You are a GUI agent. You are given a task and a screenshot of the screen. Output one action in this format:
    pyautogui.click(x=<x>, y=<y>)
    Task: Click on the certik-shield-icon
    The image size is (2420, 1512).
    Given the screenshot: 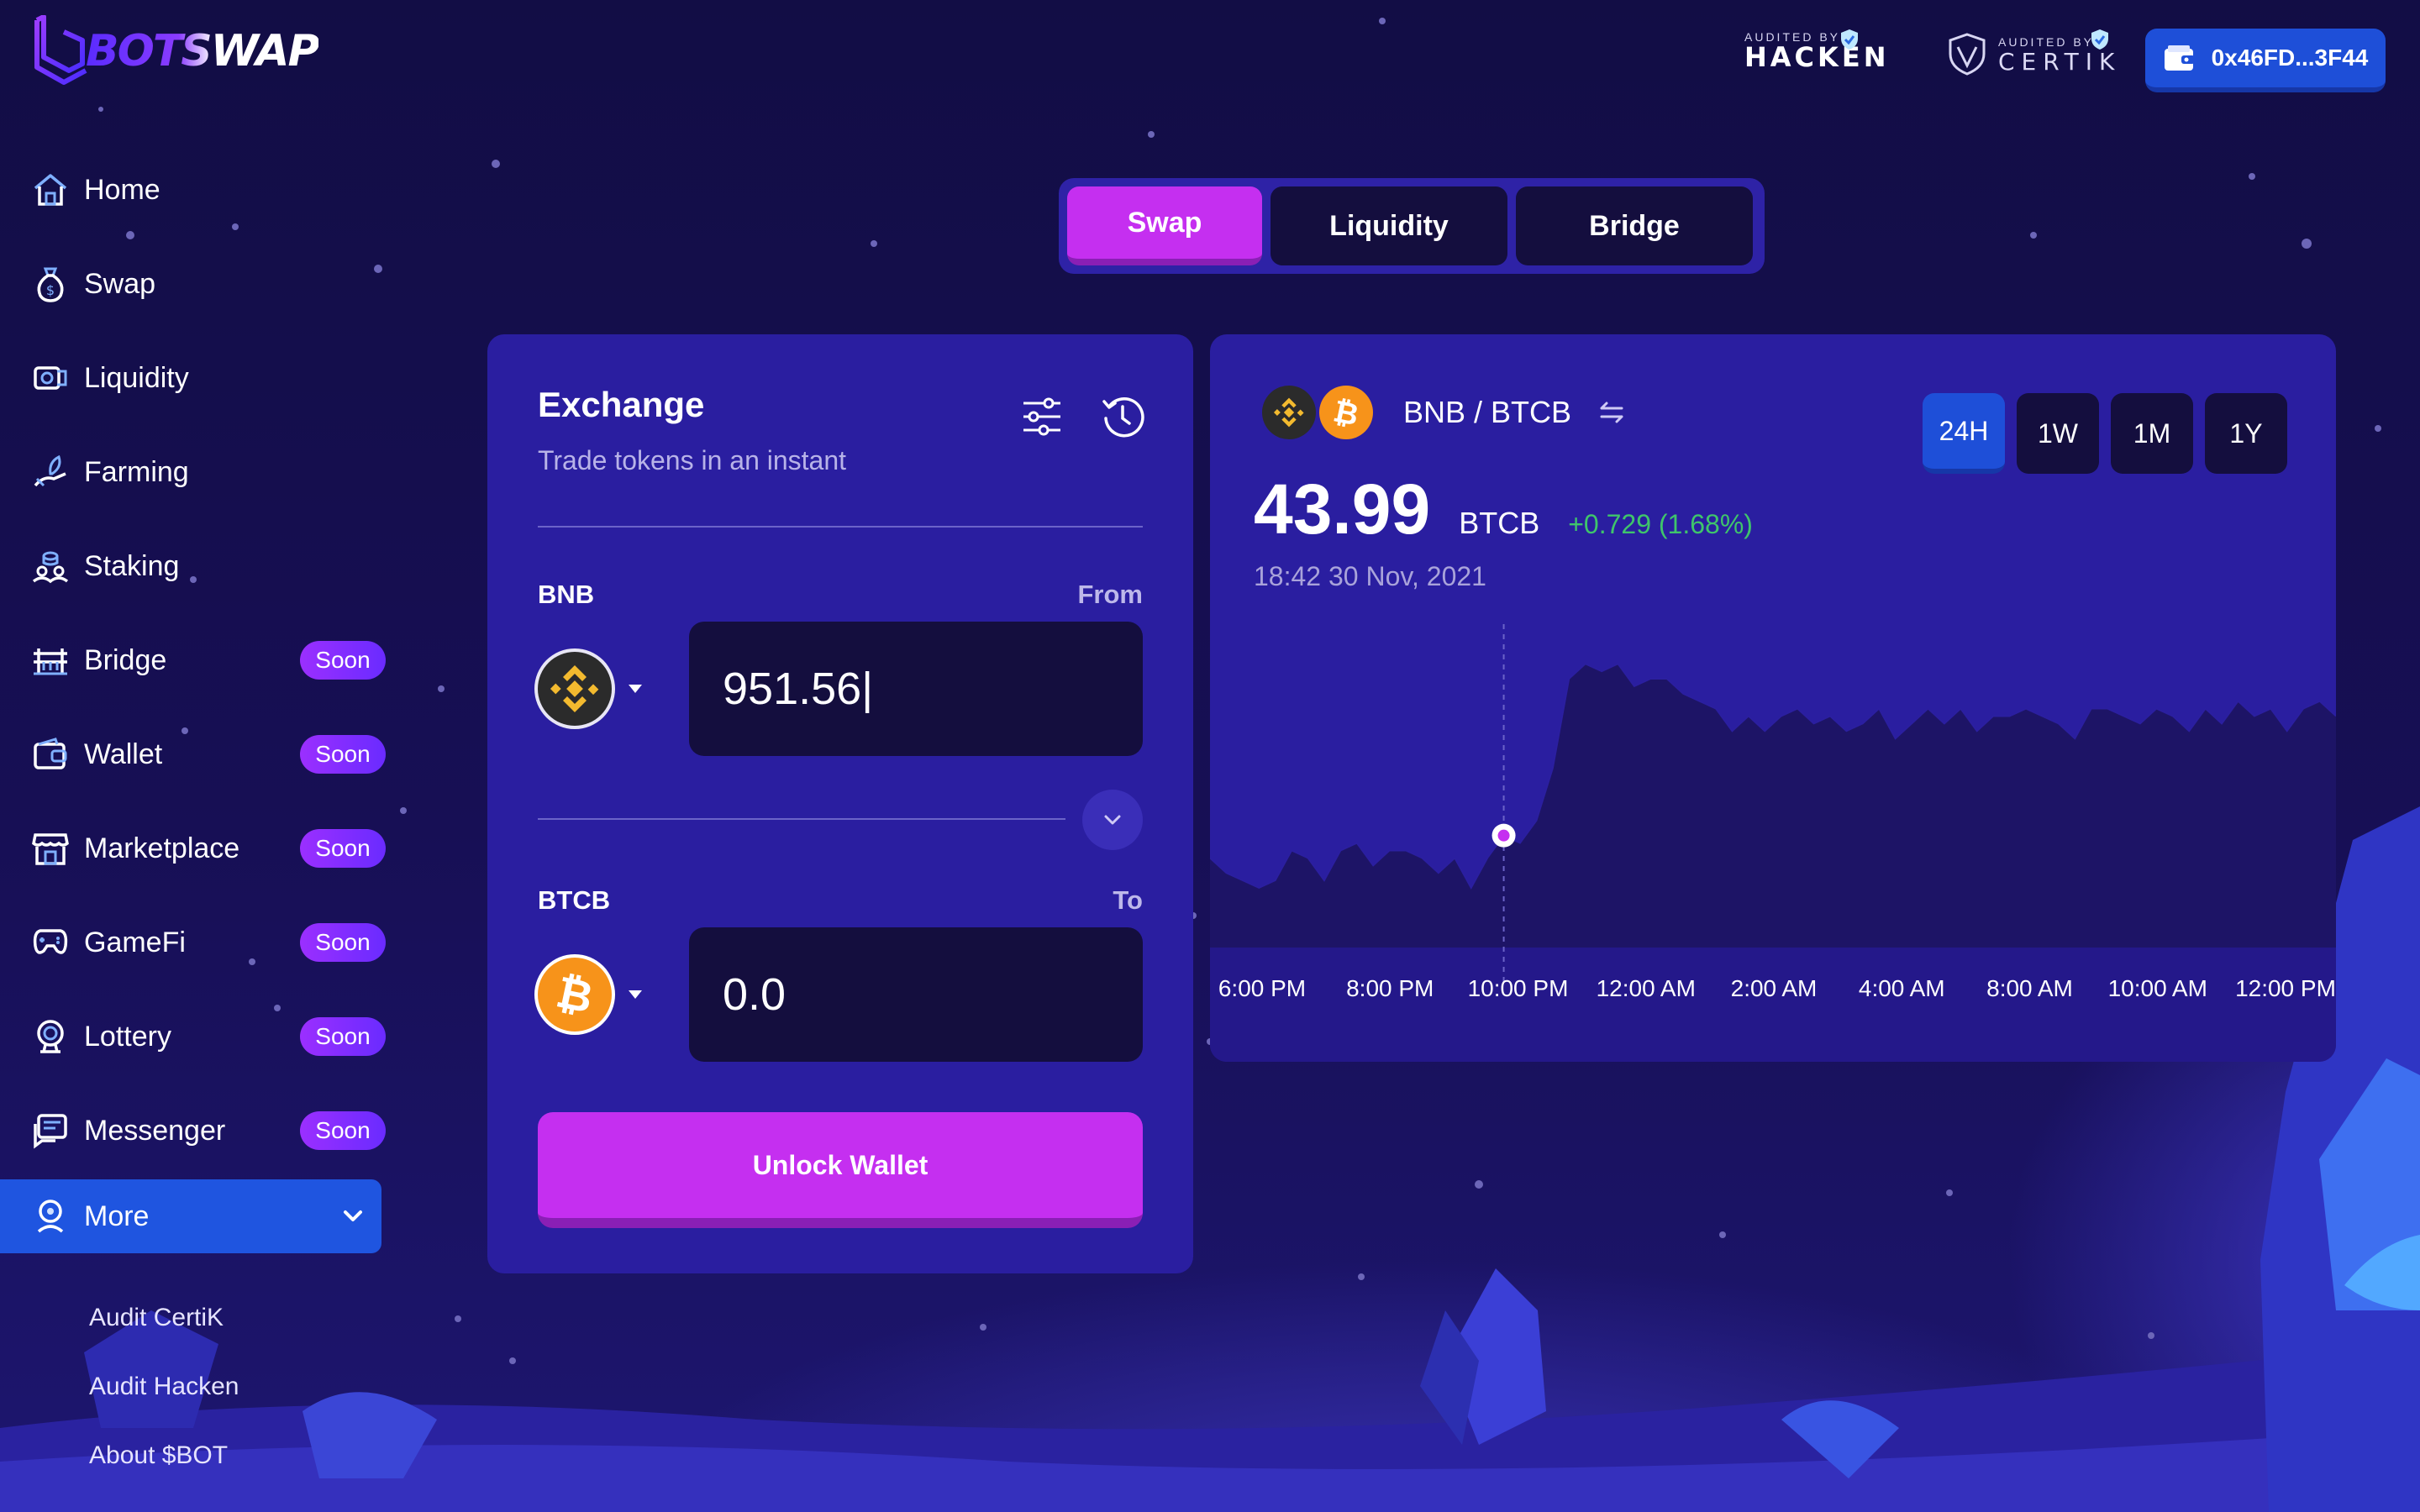 What is the action you would take?
    pyautogui.click(x=1968, y=54)
    